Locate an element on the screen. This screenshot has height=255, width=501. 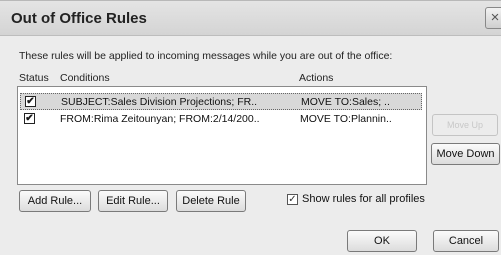
close-button: × is located at coordinates (493, 18).